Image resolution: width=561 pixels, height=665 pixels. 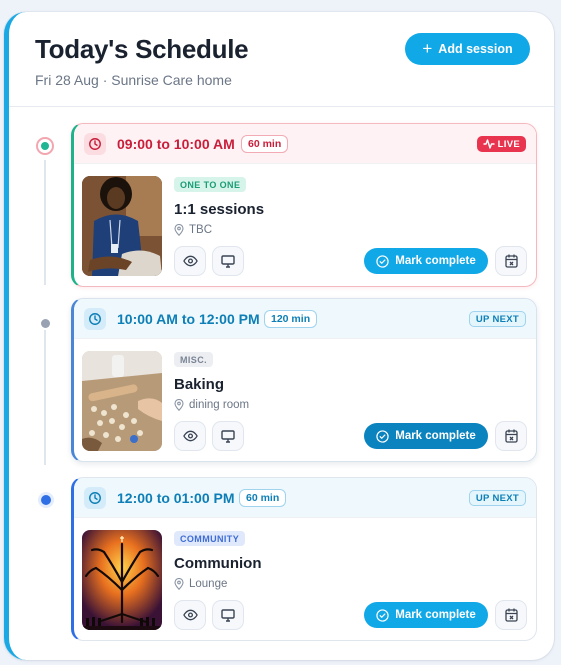 What do you see at coordinates (133, 80) in the screenshot?
I see `page-subtitle: Fri 28 Aug · Sunrise Care home` at bounding box center [133, 80].